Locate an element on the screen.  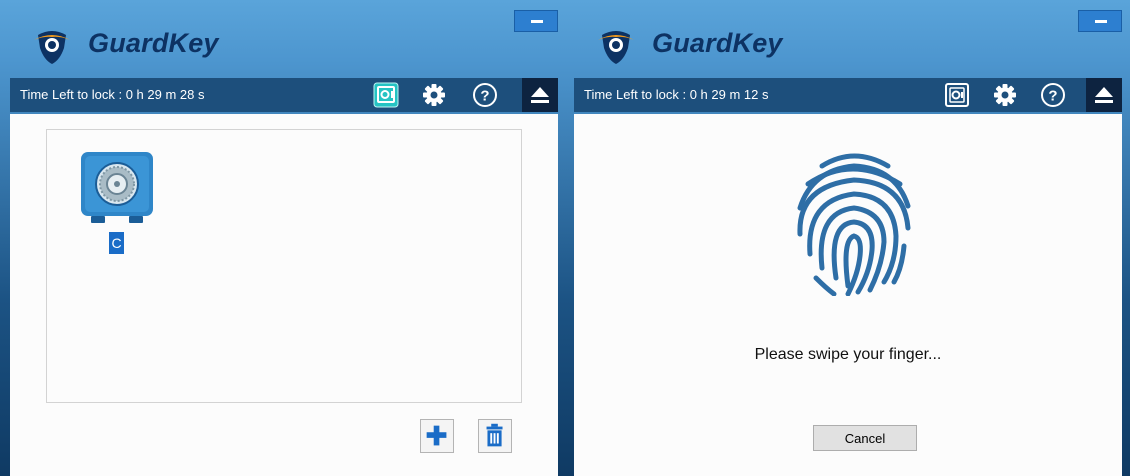
plus-icon is located at coordinates (436, 435).